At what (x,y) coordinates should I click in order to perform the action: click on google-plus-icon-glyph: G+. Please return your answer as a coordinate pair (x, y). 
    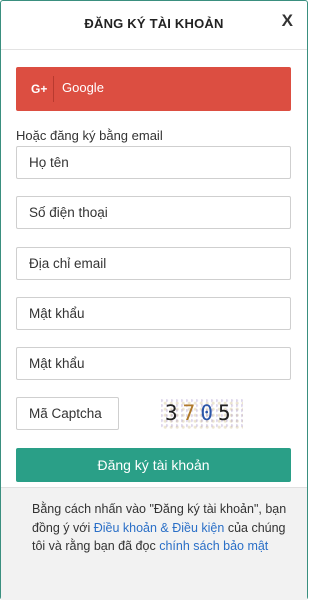
    Looking at the image, I should click on (39, 89).